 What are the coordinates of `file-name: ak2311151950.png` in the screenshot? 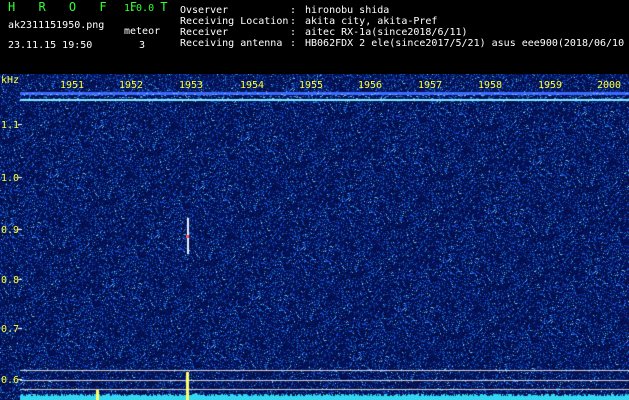 It's located at (56, 25).